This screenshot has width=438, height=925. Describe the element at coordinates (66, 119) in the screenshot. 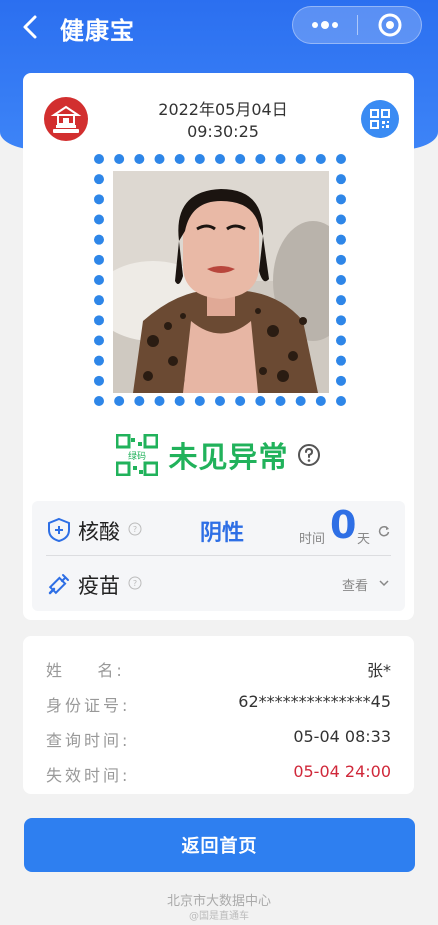

I see `beijing-emblem-logo` at that location.